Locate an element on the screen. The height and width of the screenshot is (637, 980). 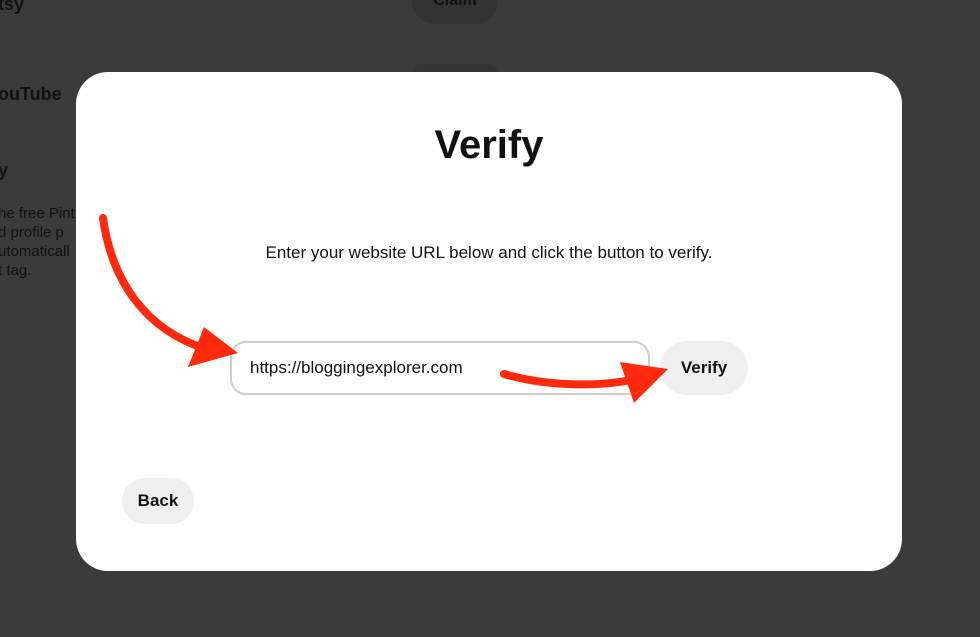
background-description-line-2: d profile p is located at coordinates (32, 232).